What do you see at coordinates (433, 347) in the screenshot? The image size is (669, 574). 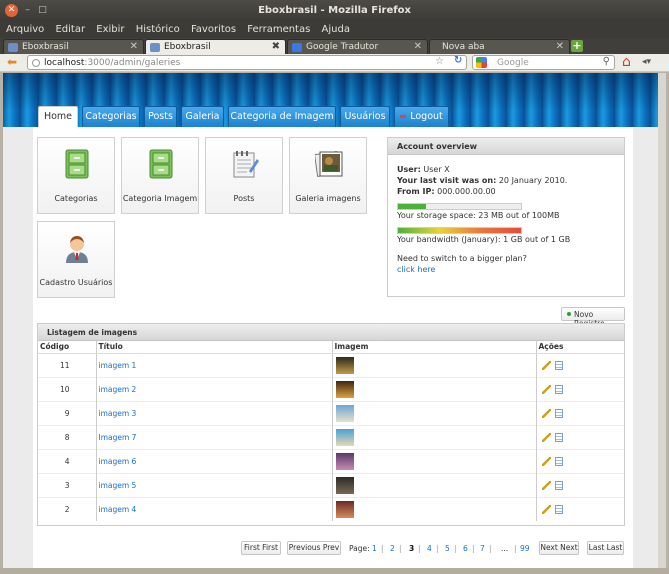 I see `column-header-imagem: Imagem` at bounding box center [433, 347].